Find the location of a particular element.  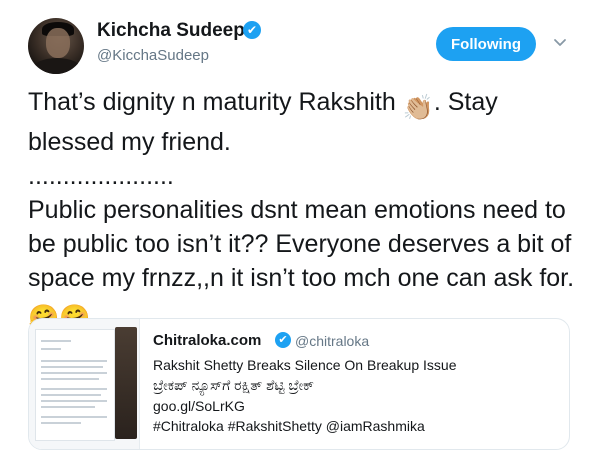

quoted-link: goo.gl/SoLrKG is located at coordinates (199, 406).